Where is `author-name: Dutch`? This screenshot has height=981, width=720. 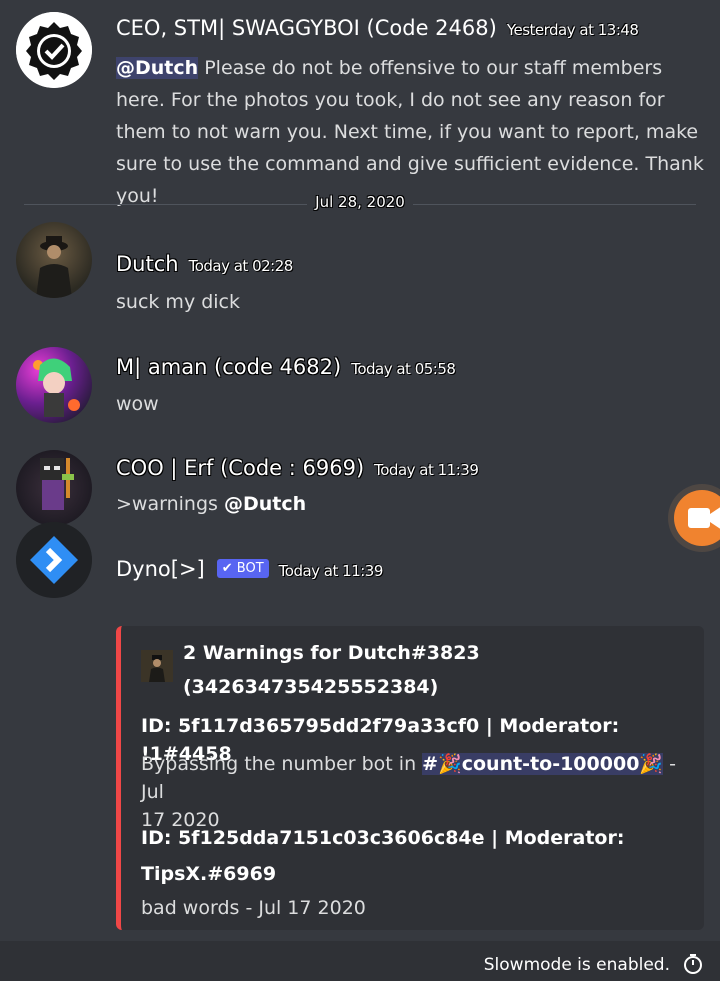
author-name: Dutch is located at coordinates (147, 264).